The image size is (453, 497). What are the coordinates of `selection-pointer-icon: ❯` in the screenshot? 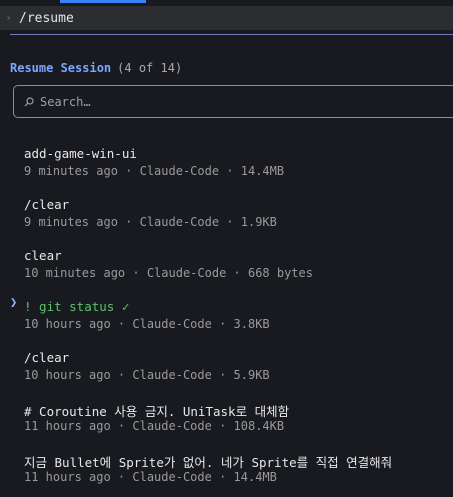 It's located at (14, 302).